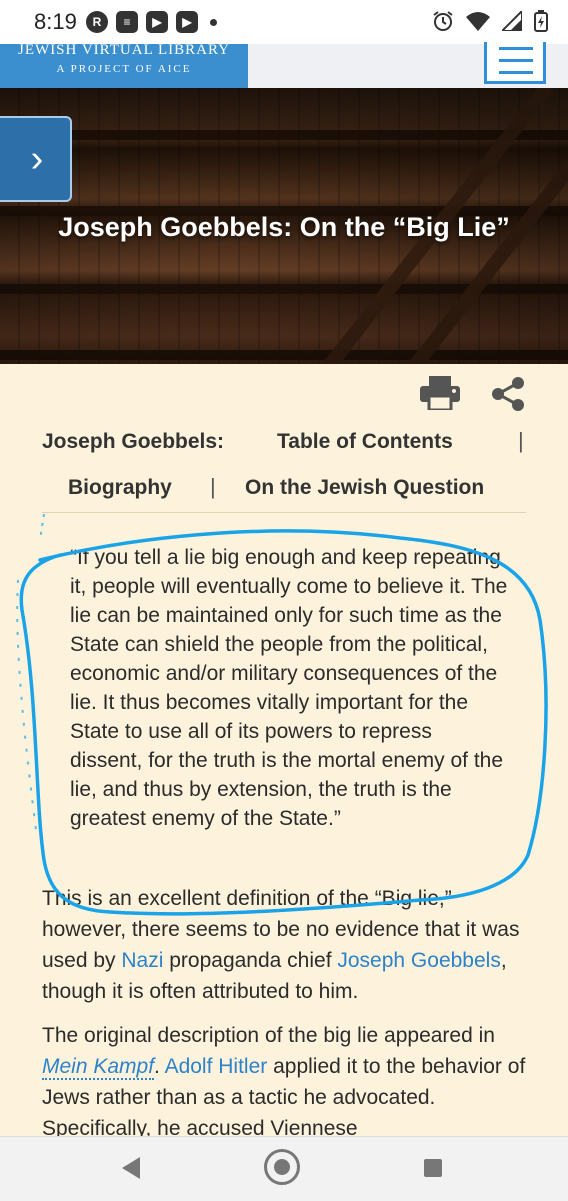 This screenshot has height=1201, width=568. I want to click on alarm-icon, so click(443, 21).